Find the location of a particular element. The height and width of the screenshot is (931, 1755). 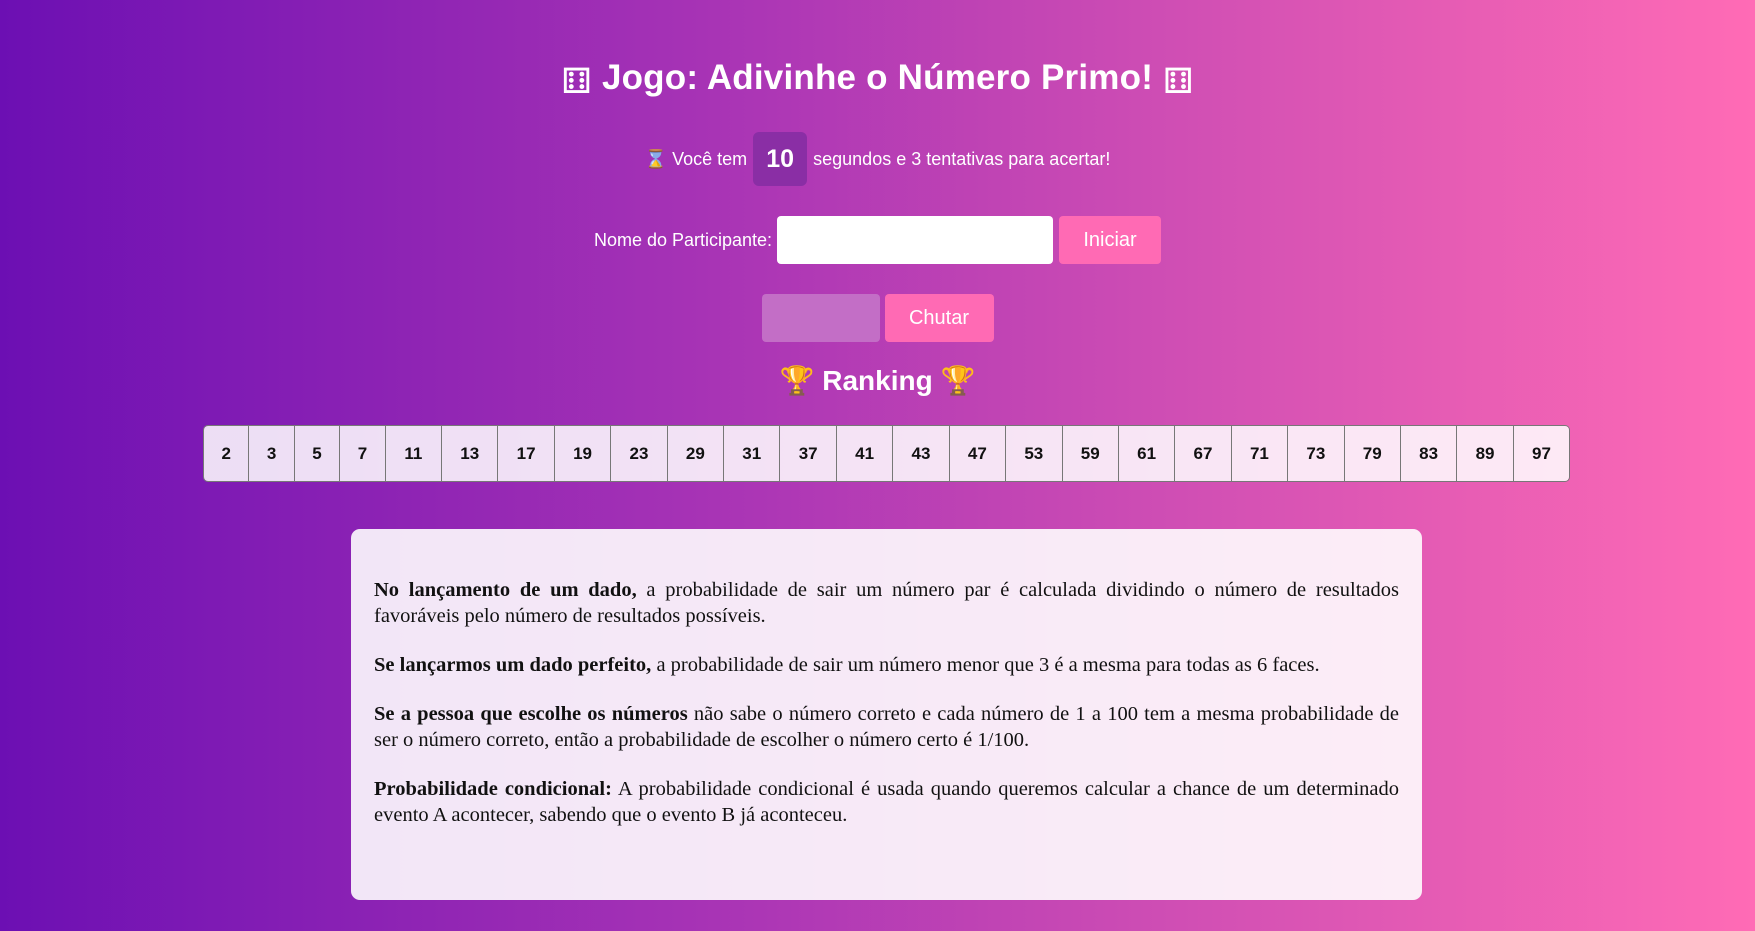

prime-cell: 73 is located at coordinates (1316, 453).